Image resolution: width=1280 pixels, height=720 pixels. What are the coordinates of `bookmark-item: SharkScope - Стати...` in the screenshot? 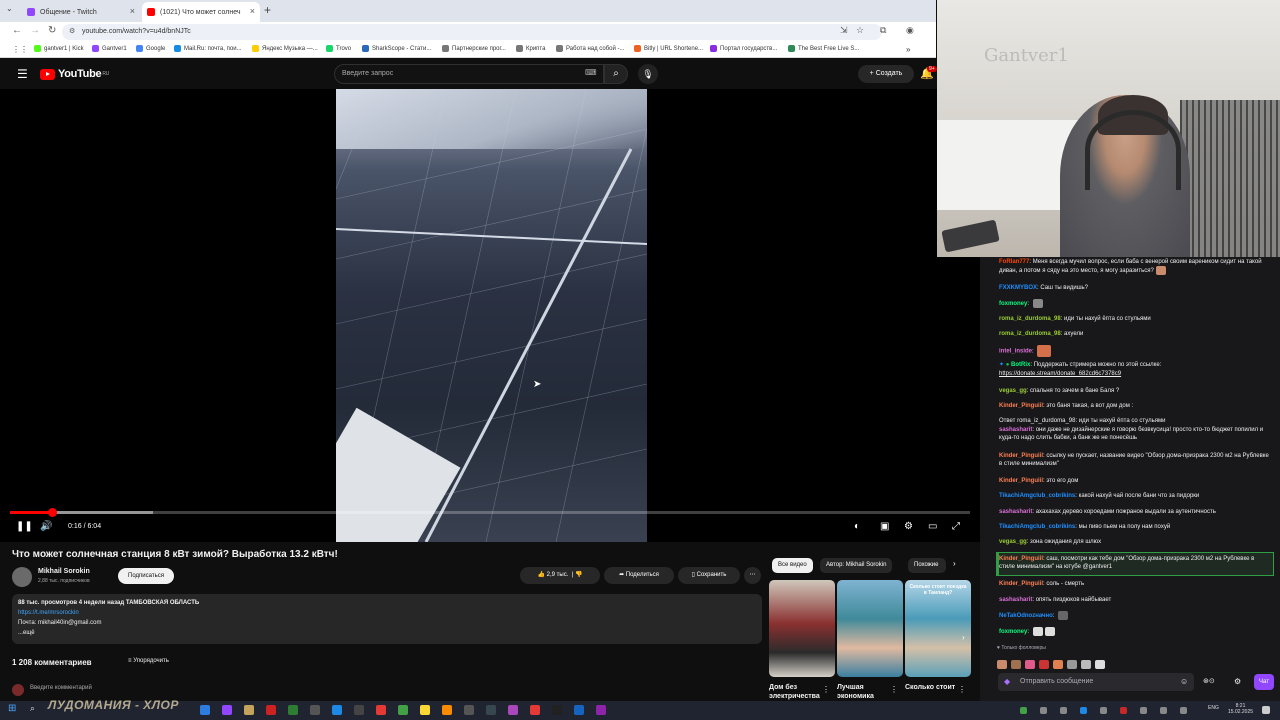 It's located at (396, 48).